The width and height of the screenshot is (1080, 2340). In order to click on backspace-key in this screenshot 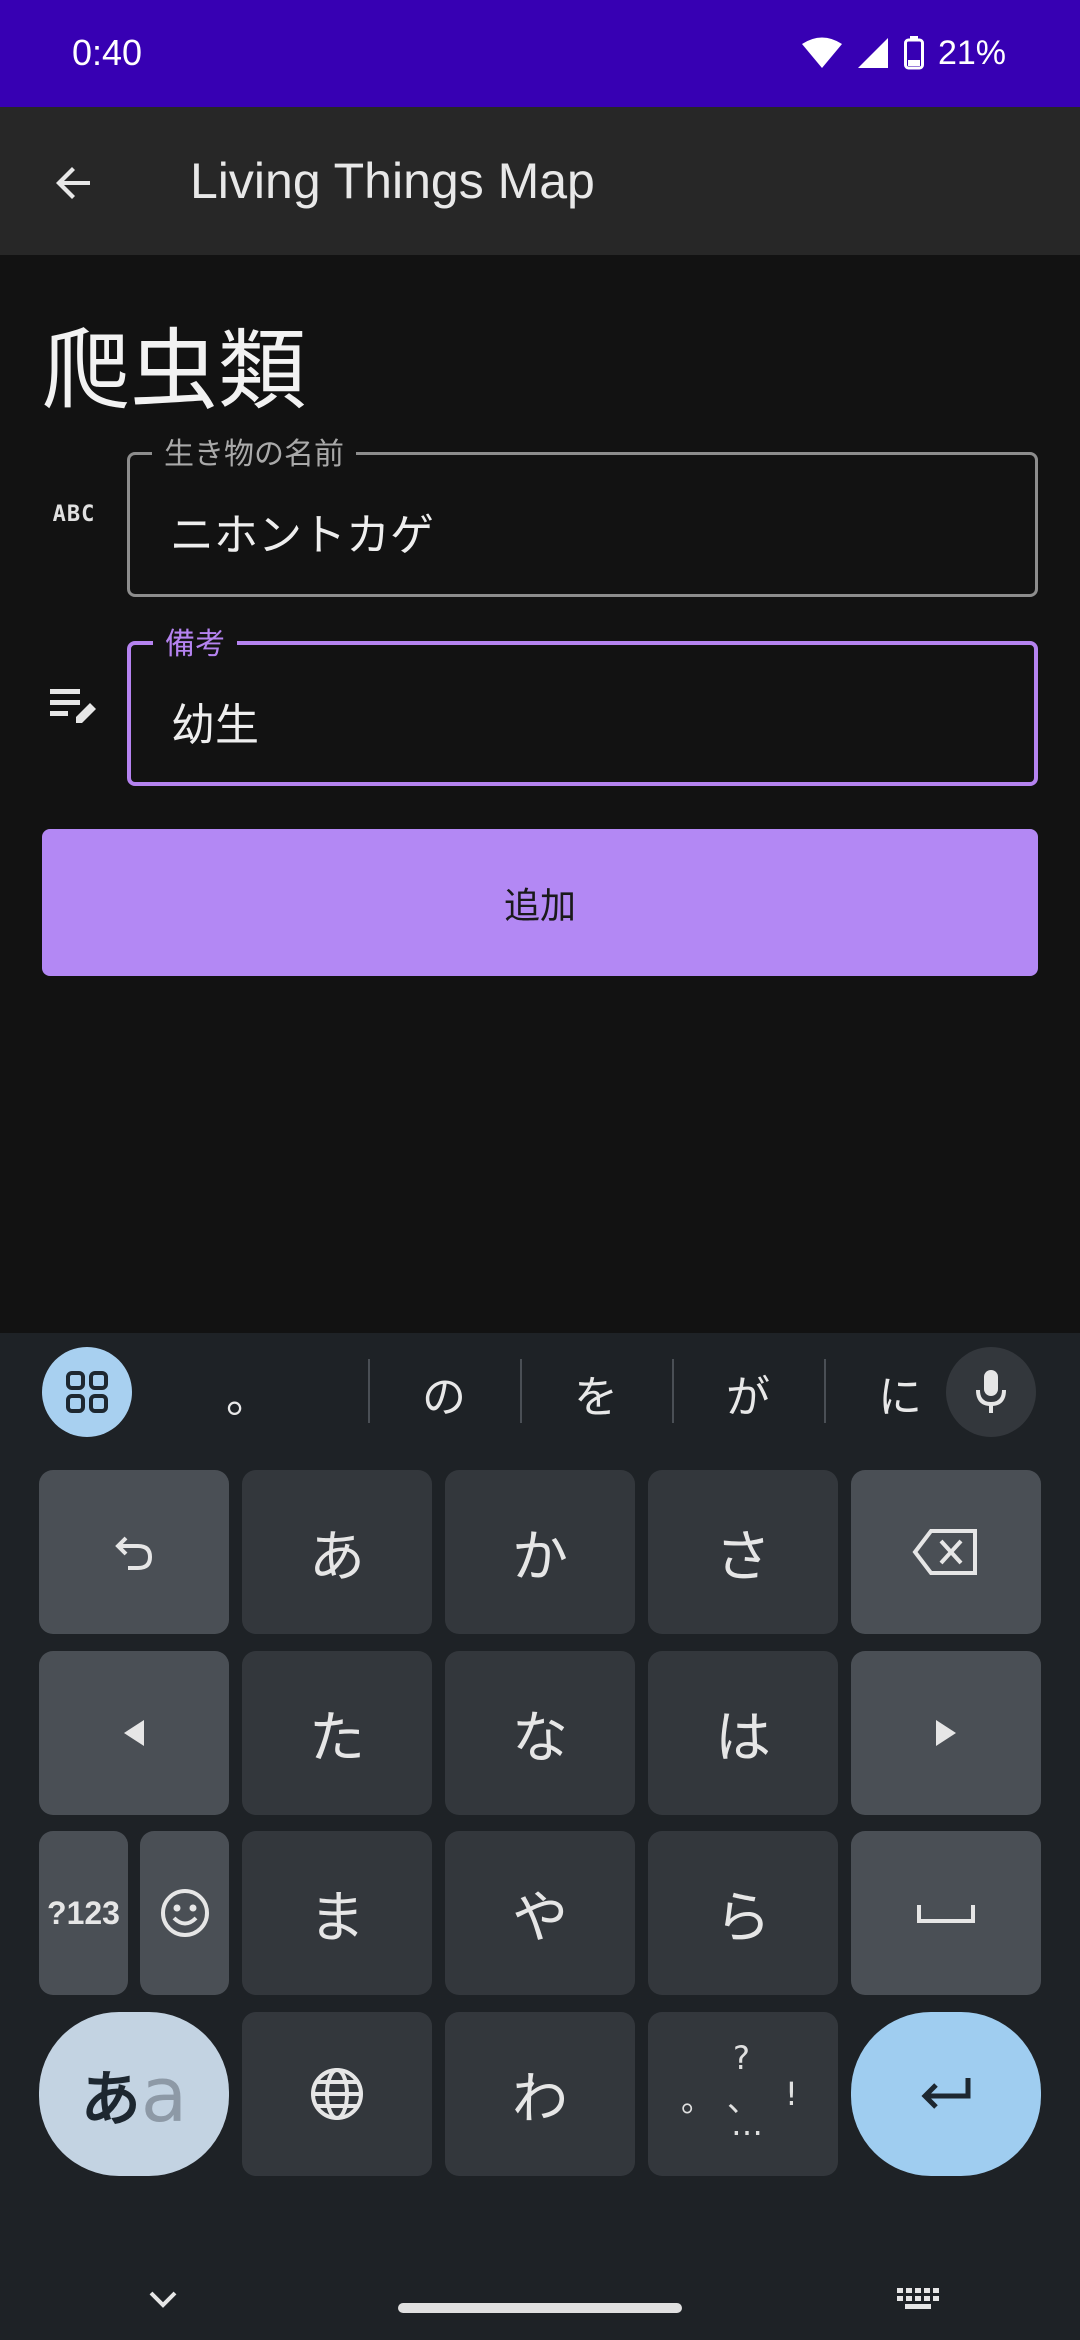, I will do `click(946, 1552)`.